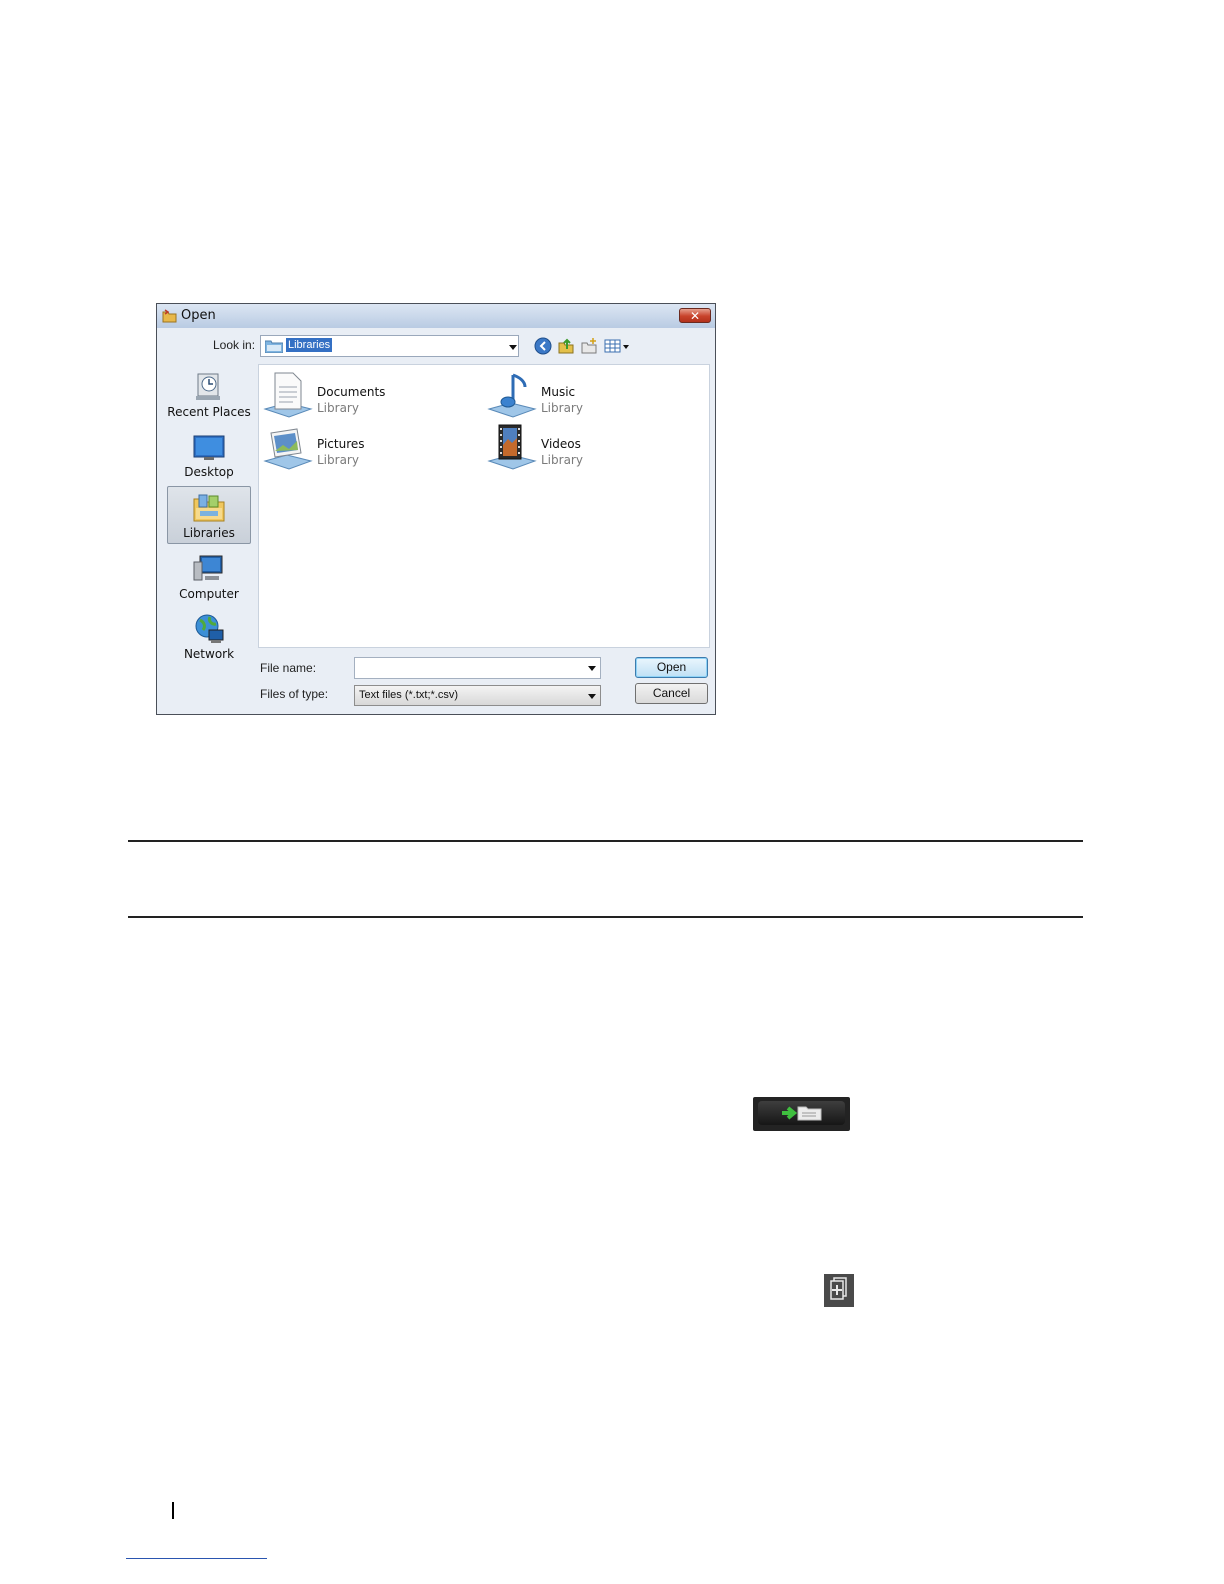 This screenshot has width=1224, height=1584. I want to click on dialog-titlebar: Open ✕, so click(436, 316).